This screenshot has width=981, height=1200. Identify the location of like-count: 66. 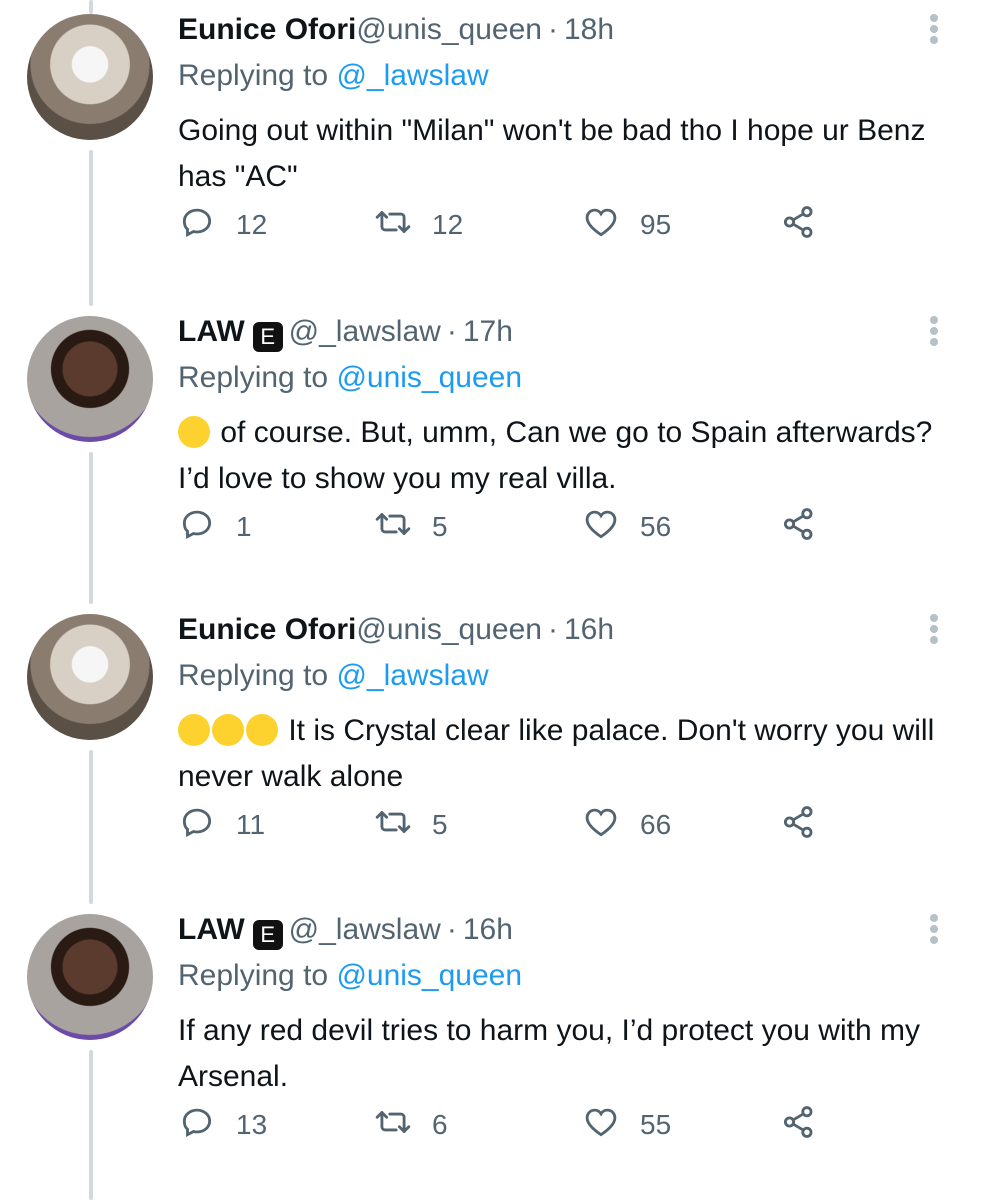
(656, 824).